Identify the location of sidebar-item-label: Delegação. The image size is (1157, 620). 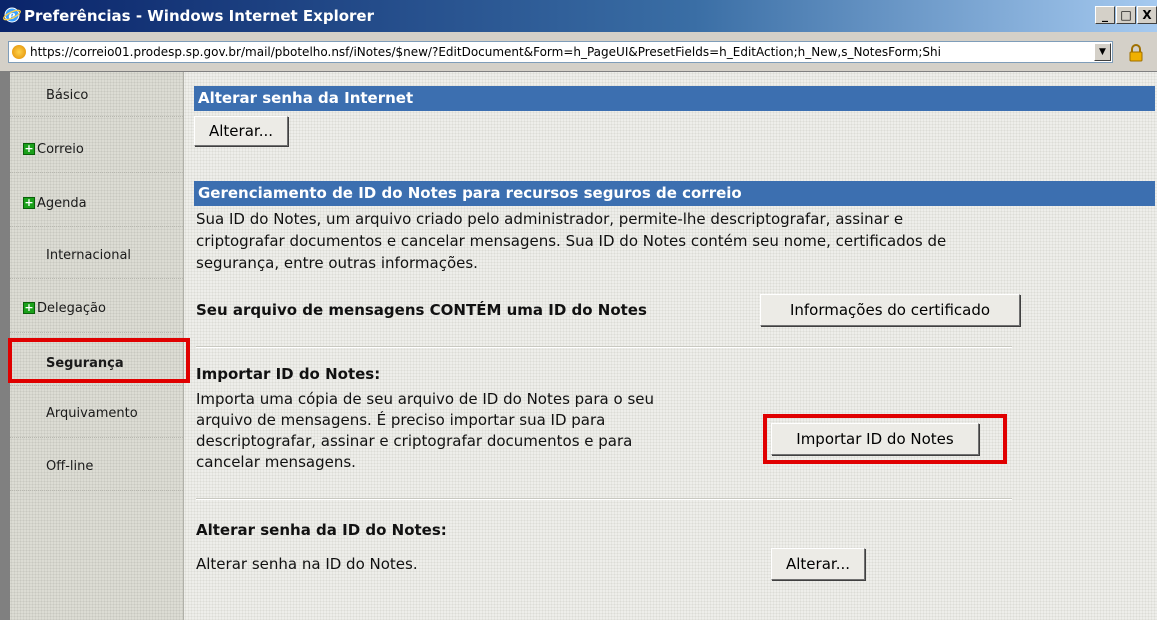
(71, 308).